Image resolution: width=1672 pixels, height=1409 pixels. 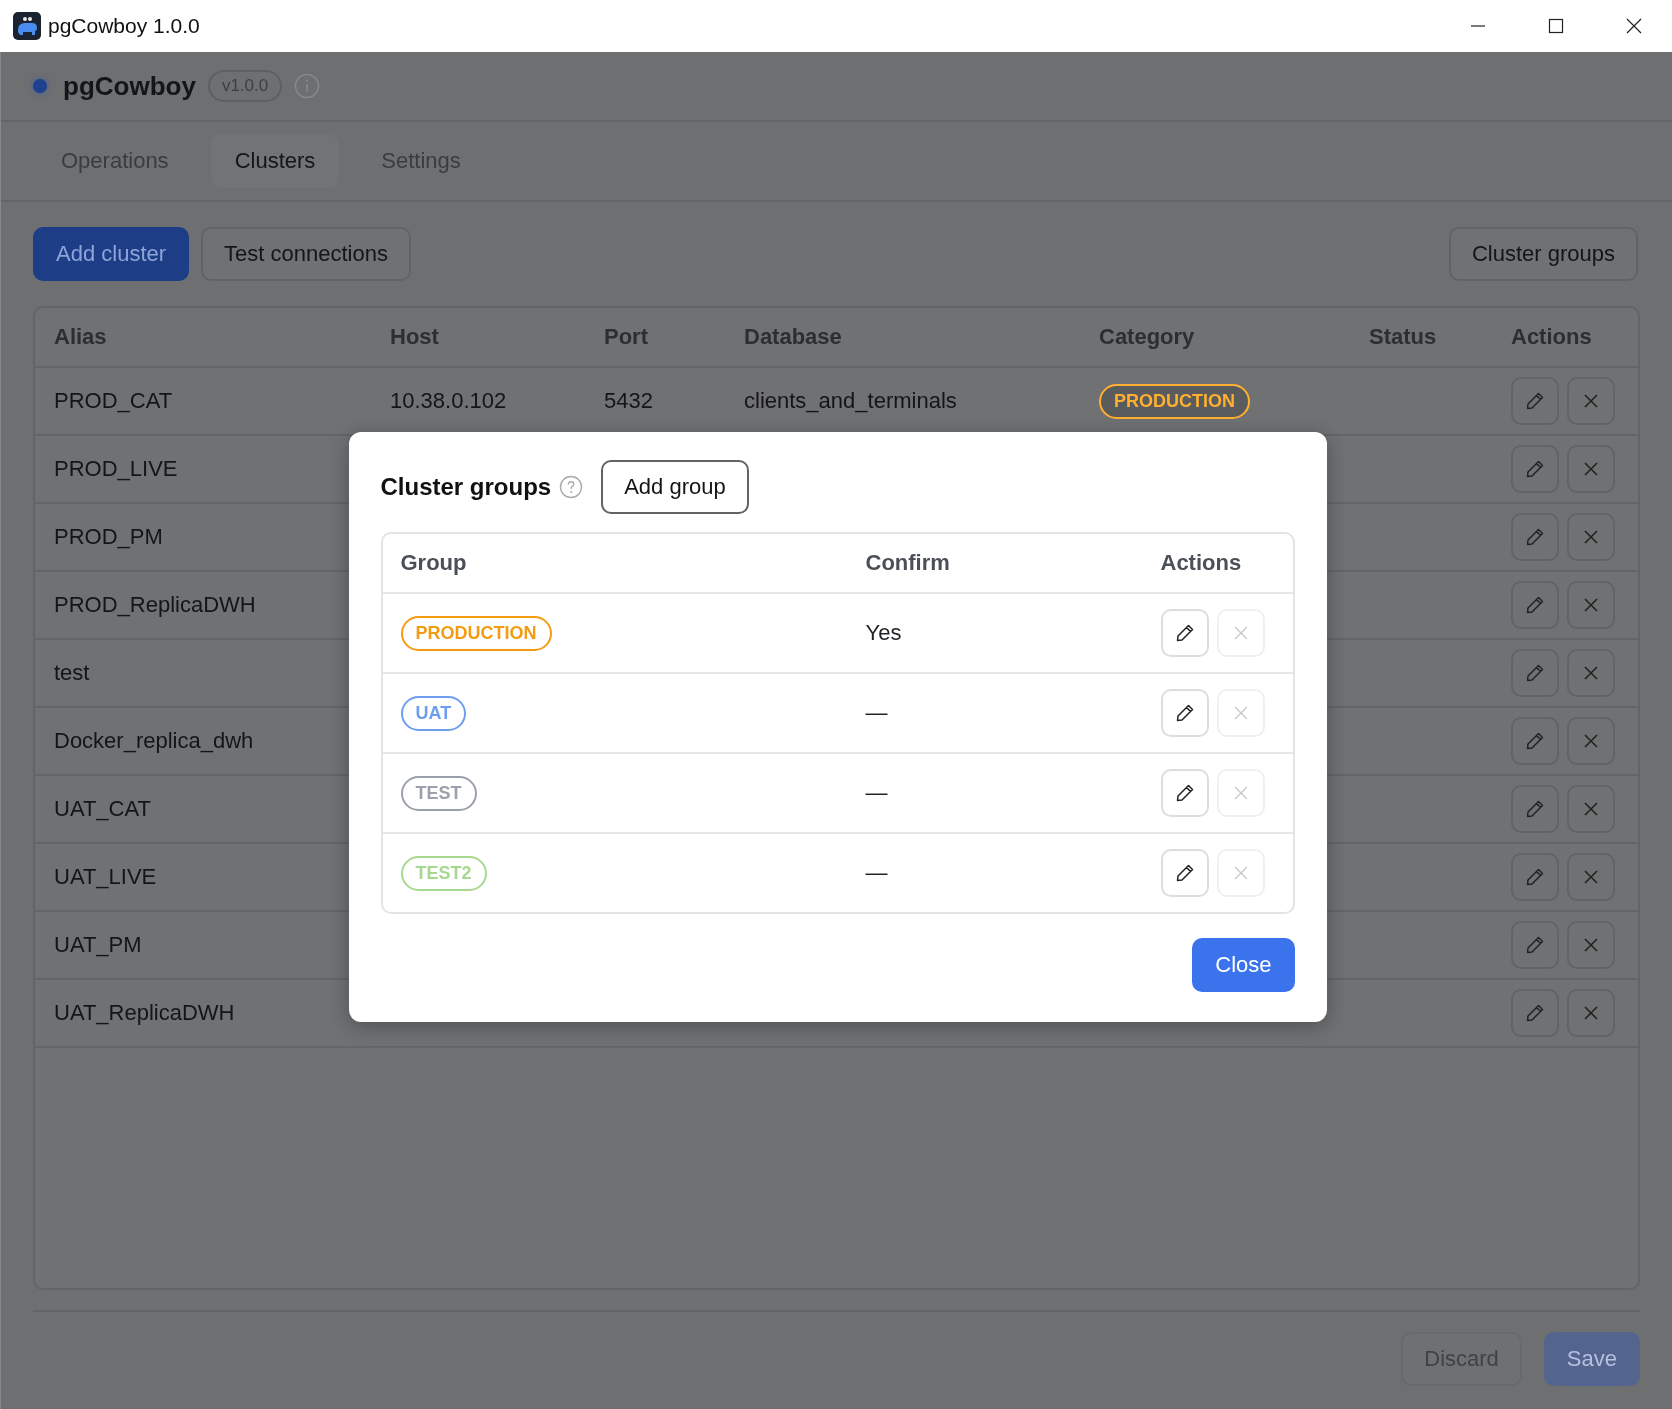 What do you see at coordinates (415, 337) in the screenshot?
I see `column-header: Host` at bounding box center [415, 337].